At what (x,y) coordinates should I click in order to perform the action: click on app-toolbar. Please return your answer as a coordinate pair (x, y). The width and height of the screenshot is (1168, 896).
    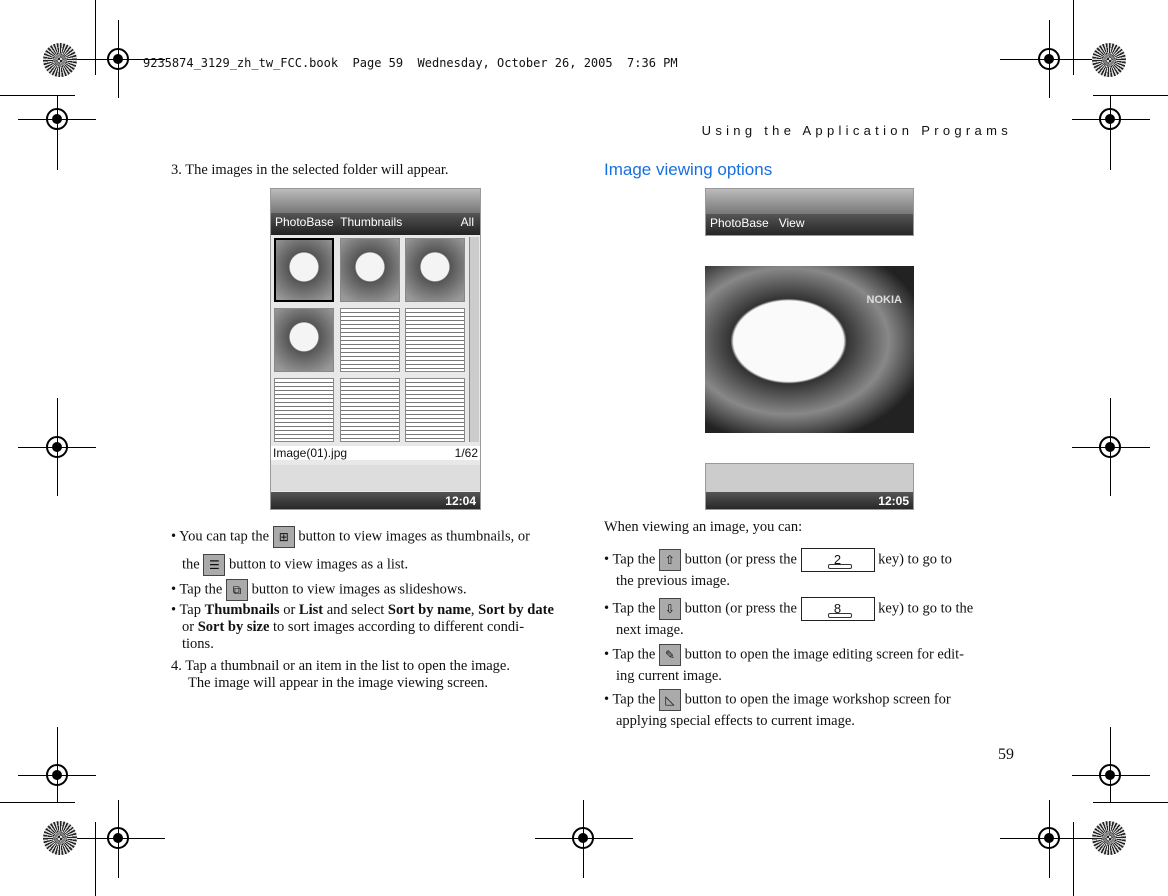
    Looking at the image, I should click on (375, 201).